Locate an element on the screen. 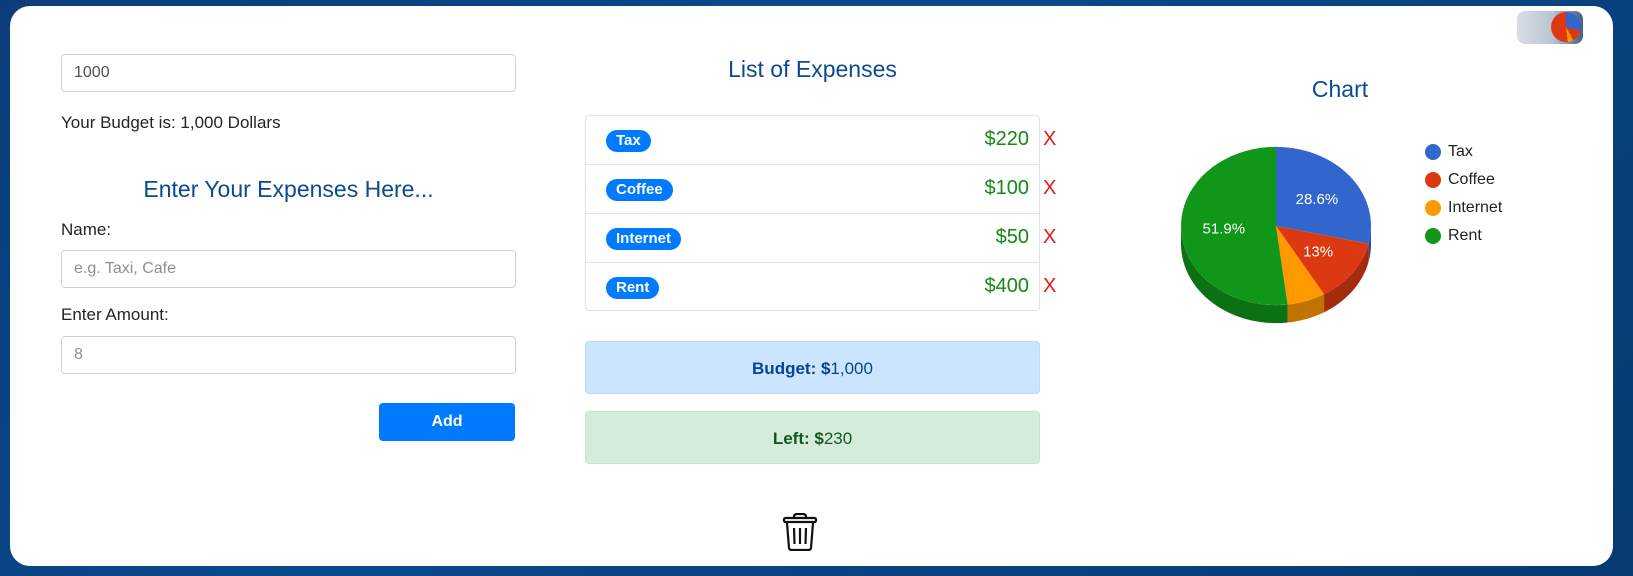  legend-item: Rent is located at coordinates (1463, 236).